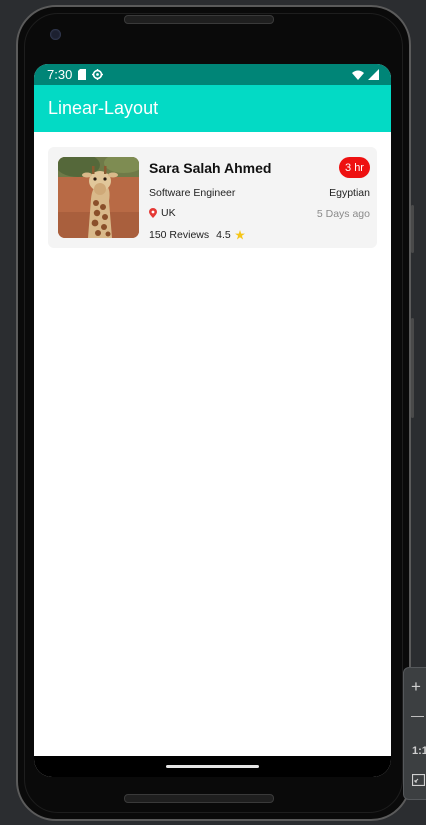 The height and width of the screenshot is (825, 426). I want to click on location-pin-icon, so click(153, 213).